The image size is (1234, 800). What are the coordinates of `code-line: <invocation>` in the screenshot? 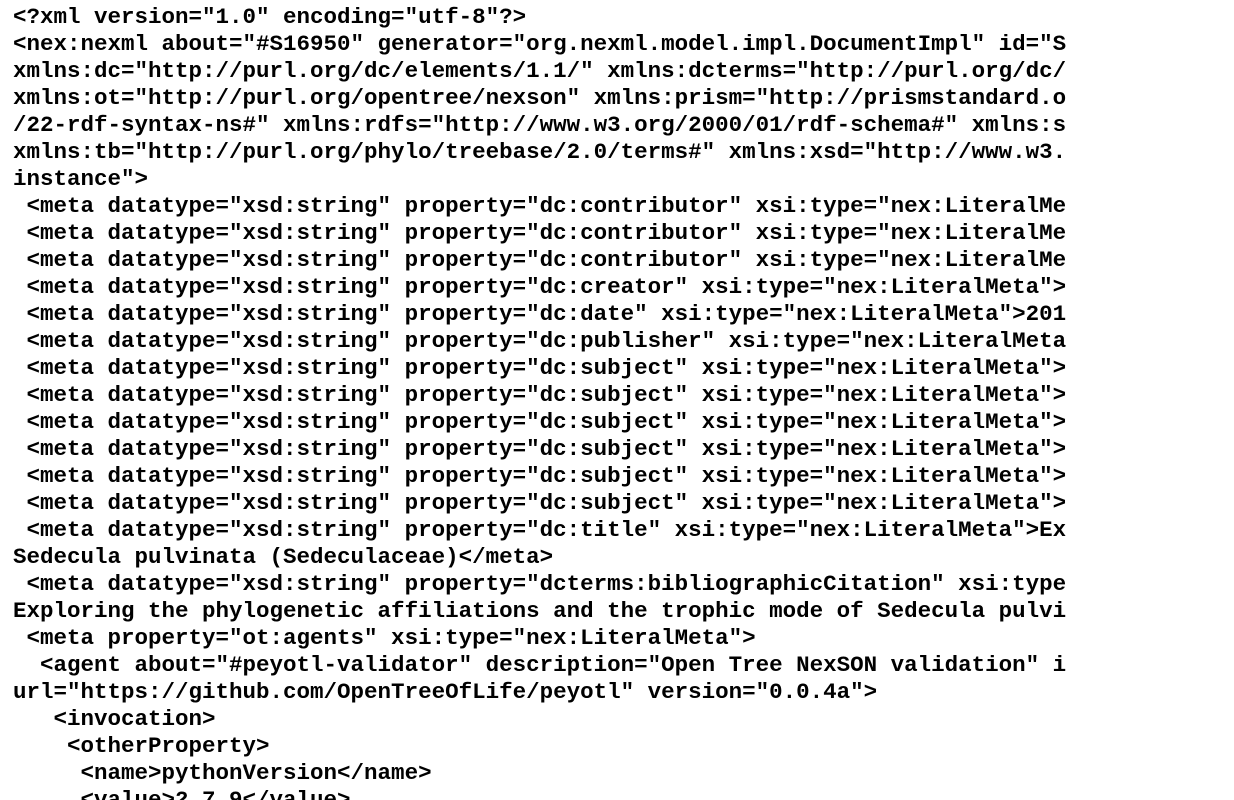 It's located at (114, 719).